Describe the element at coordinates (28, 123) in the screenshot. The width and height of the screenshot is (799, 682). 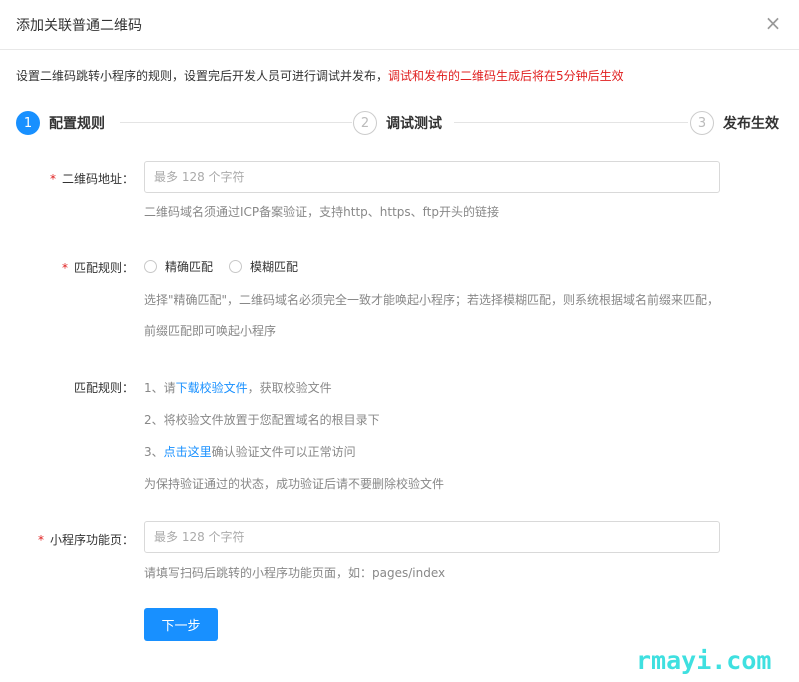
I see `step-1-number: 1` at that location.